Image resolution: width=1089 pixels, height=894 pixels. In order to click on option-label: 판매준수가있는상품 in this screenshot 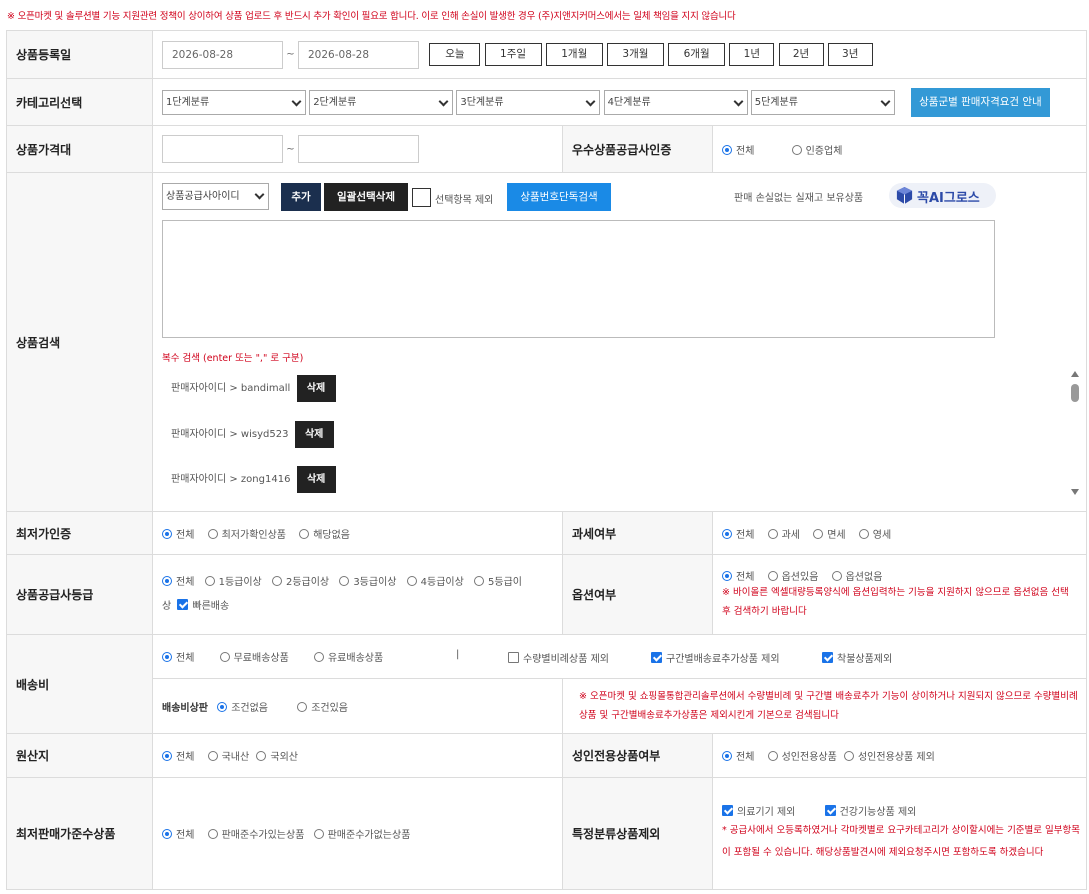, I will do `click(263, 835)`.